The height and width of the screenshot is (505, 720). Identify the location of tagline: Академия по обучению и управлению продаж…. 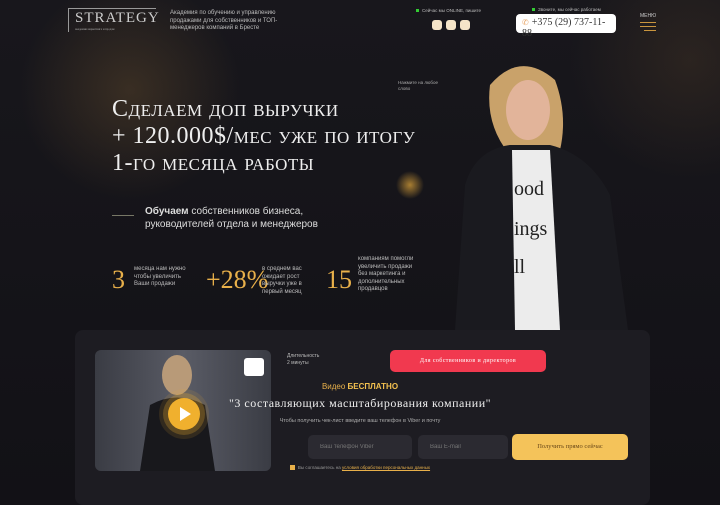
(224, 20).